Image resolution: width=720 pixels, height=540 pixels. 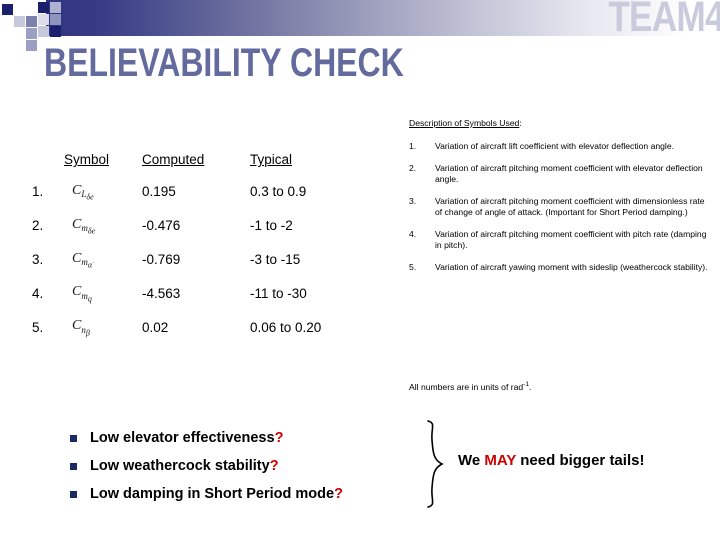 What do you see at coordinates (173, 159) in the screenshot?
I see `column-header-computed-label: Computed` at bounding box center [173, 159].